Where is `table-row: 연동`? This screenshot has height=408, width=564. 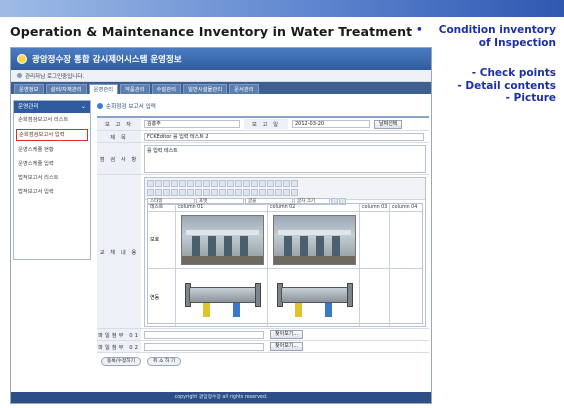 table-row: 연동 is located at coordinates (285, 297).